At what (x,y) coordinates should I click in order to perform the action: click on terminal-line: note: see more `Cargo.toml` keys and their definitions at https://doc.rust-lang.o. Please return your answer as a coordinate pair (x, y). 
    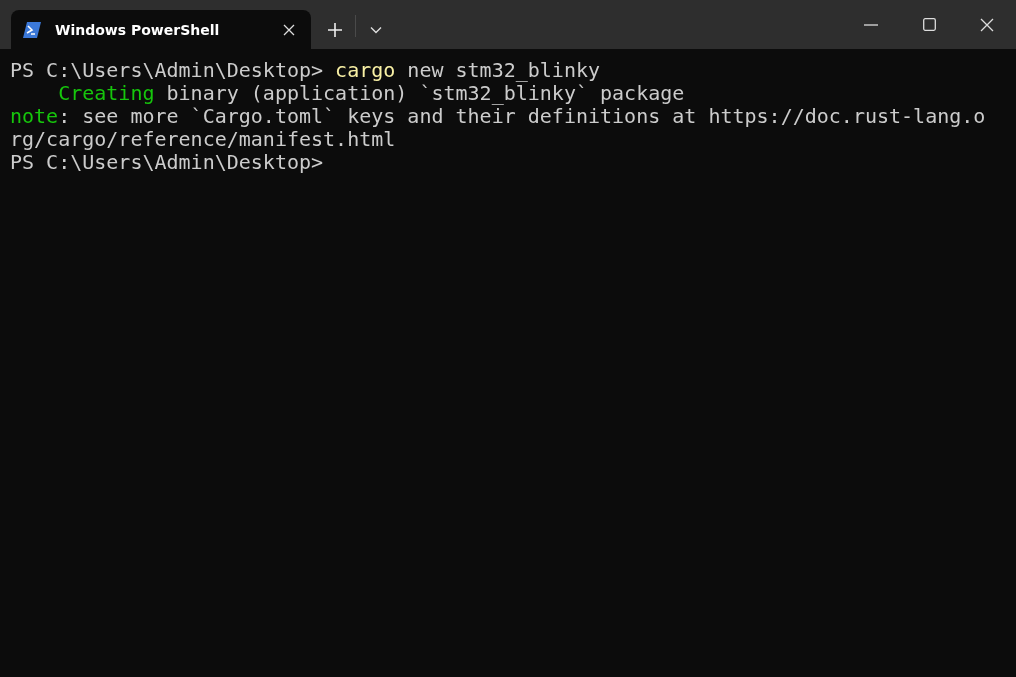
    Looking at the image, I should click on (498, 116).